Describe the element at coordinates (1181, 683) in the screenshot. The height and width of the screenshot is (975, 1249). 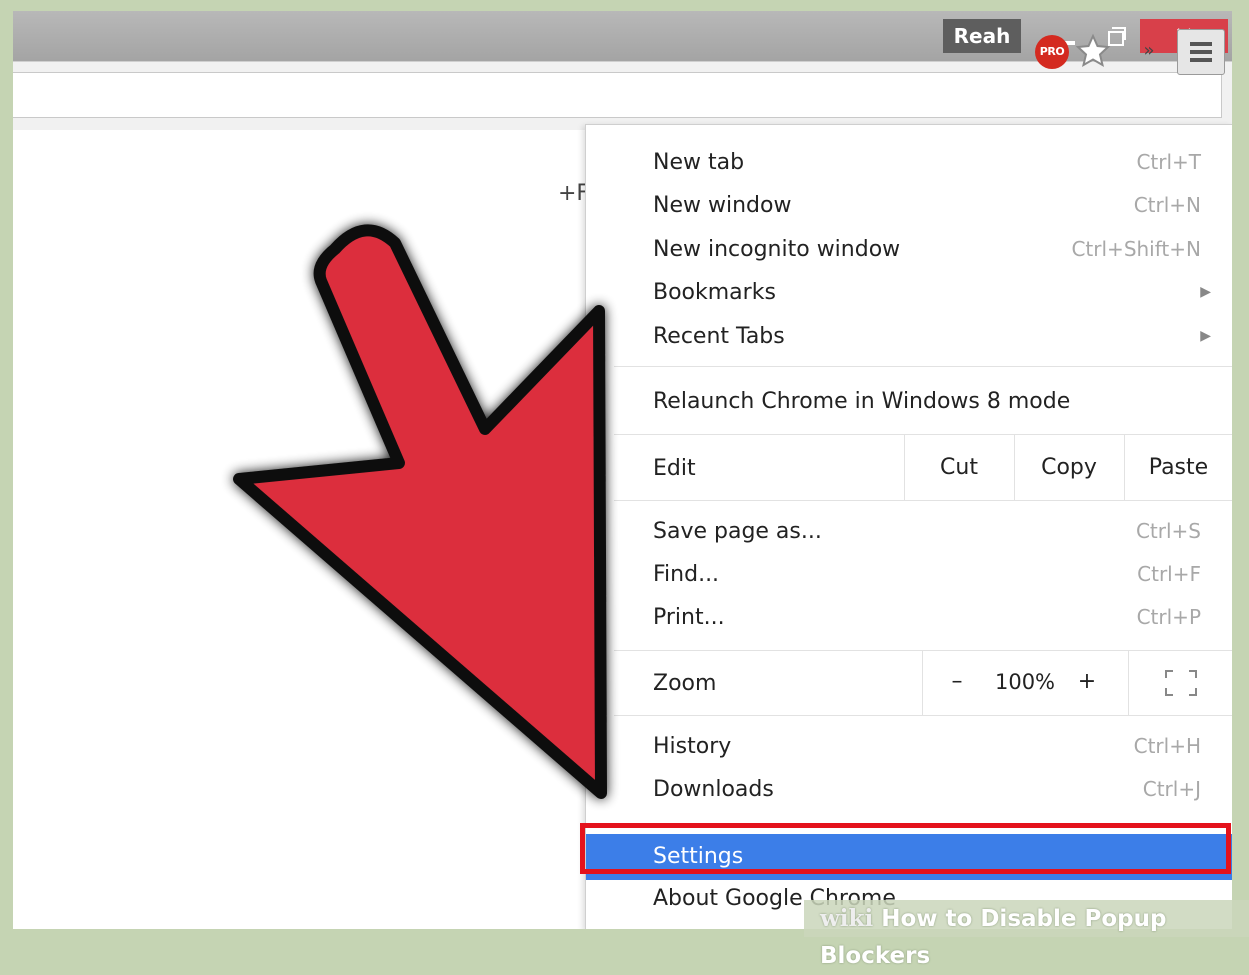
I see `fullscreen-icon` at that location.